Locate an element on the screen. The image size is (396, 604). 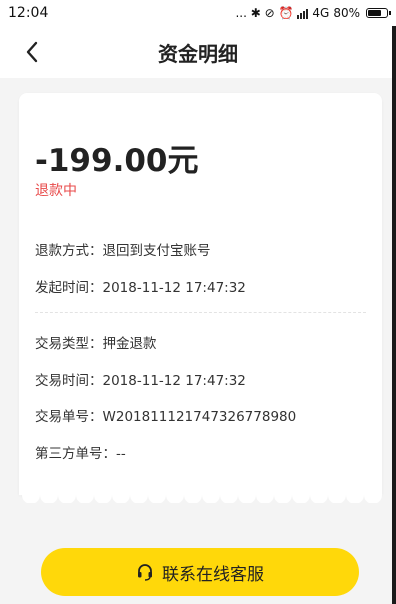
row-value: 押金退款 is located at coordinates (129, 344).